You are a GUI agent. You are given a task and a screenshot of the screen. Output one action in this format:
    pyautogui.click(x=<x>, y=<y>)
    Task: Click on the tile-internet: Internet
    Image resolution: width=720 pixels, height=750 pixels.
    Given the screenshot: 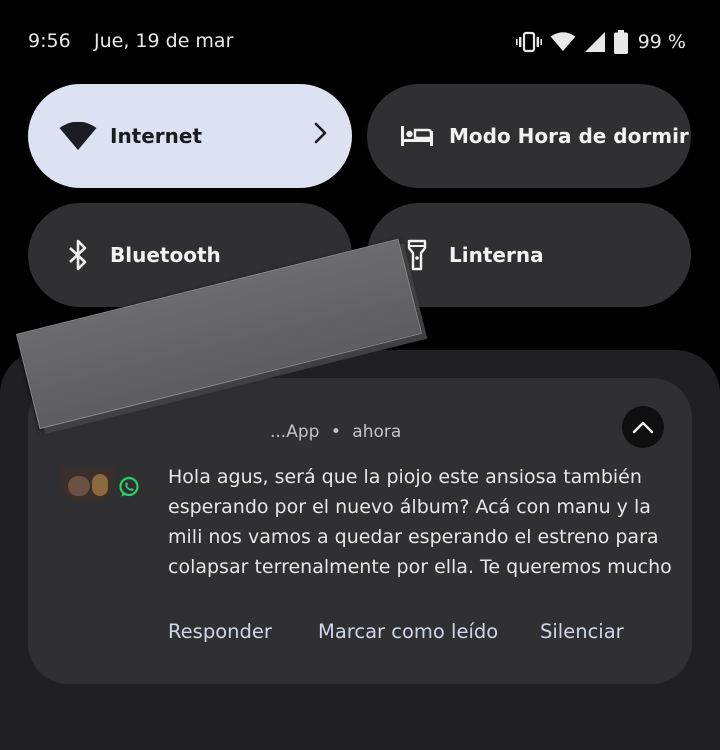 What is the action you would take?
    pyautogui.click(x=190, y=136)
    